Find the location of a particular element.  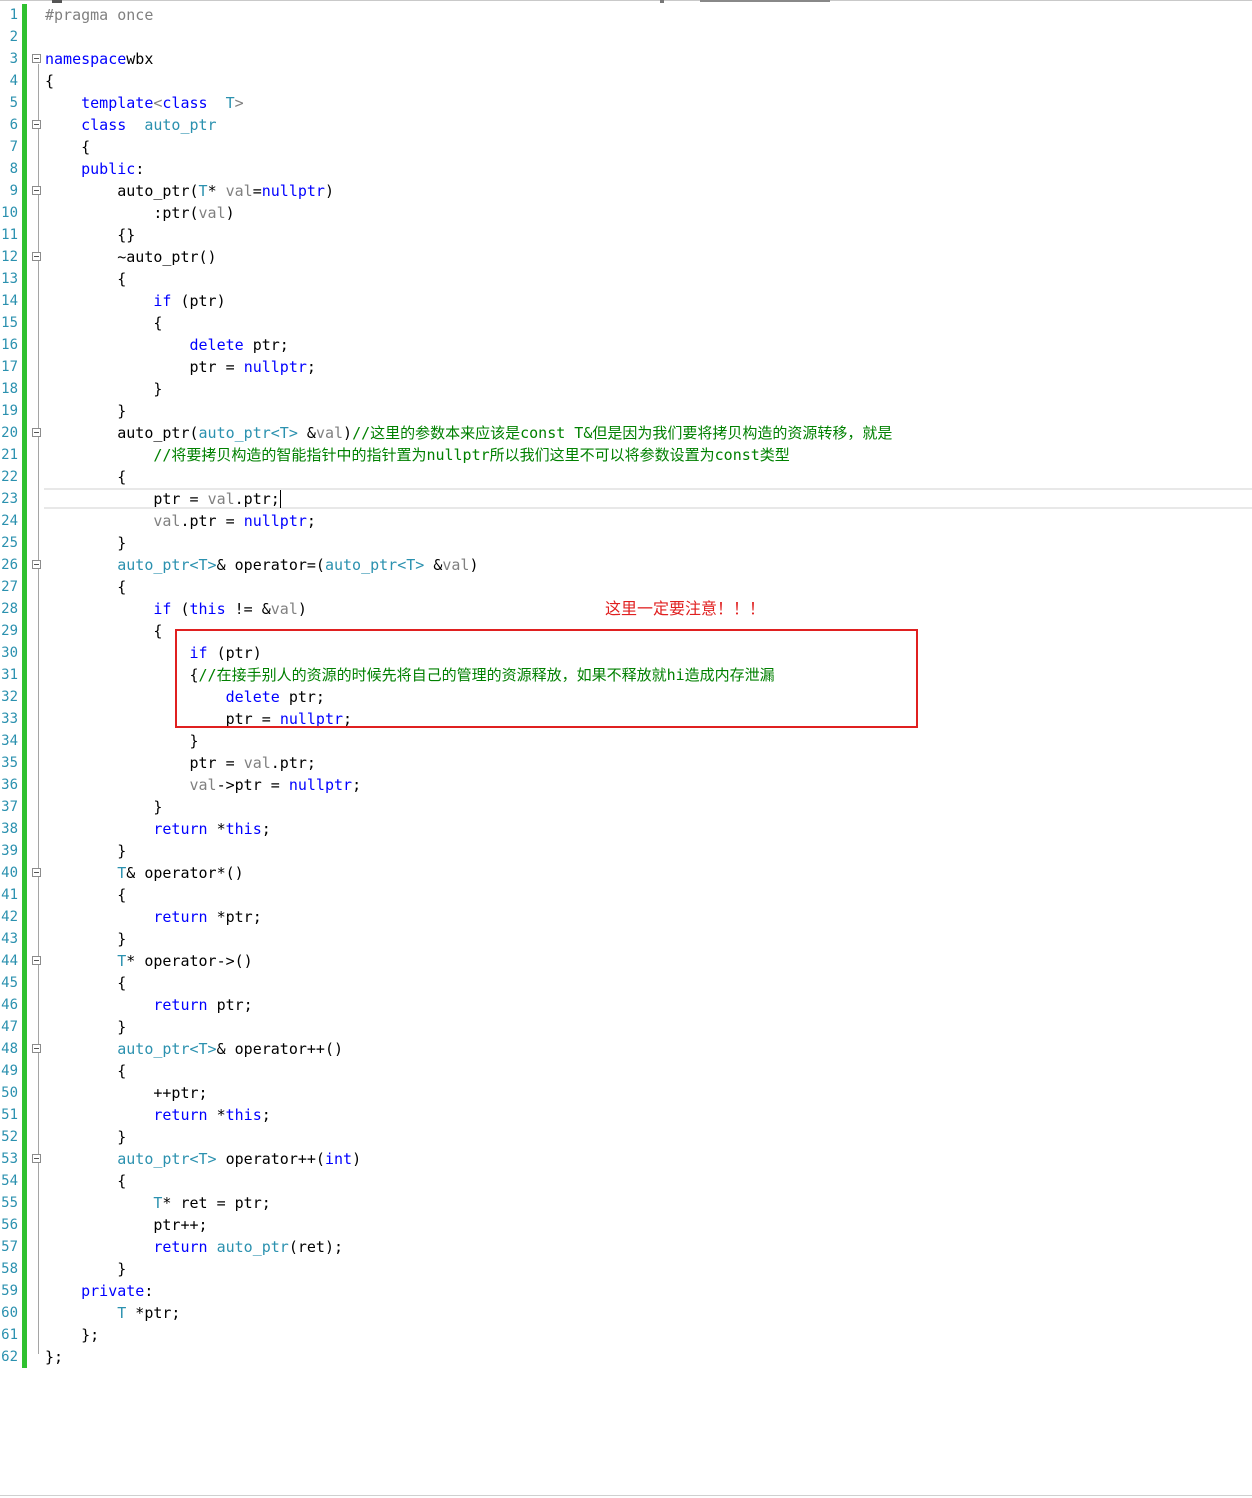

code-line: auto_ptr<T>& operator++() is located at coordinates (194, 1049).